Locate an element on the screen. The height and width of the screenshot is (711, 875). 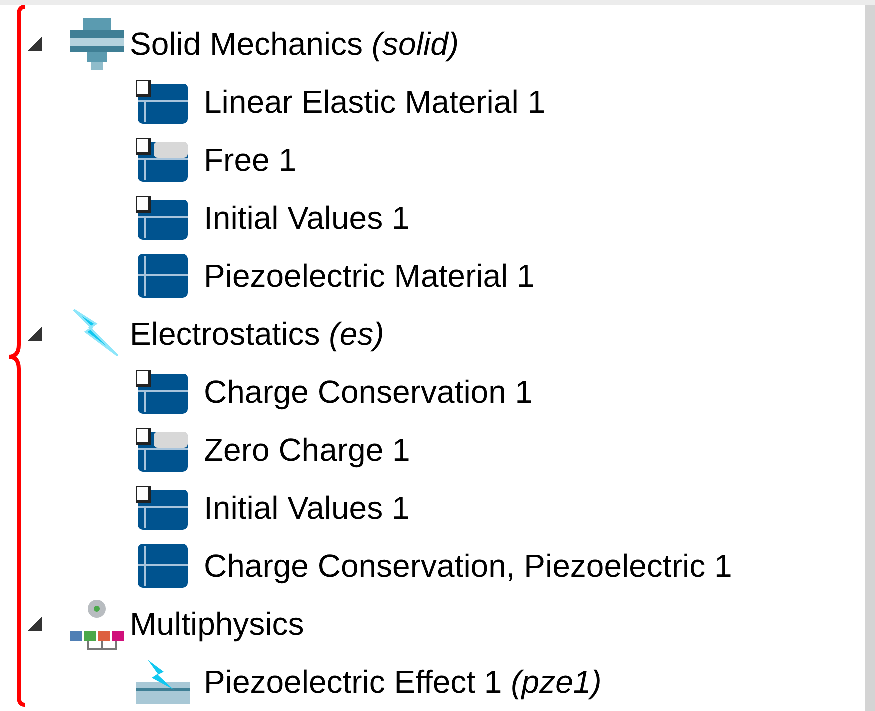
tree-node: Charge Conservation 1 is located at coordinates (369, 392).